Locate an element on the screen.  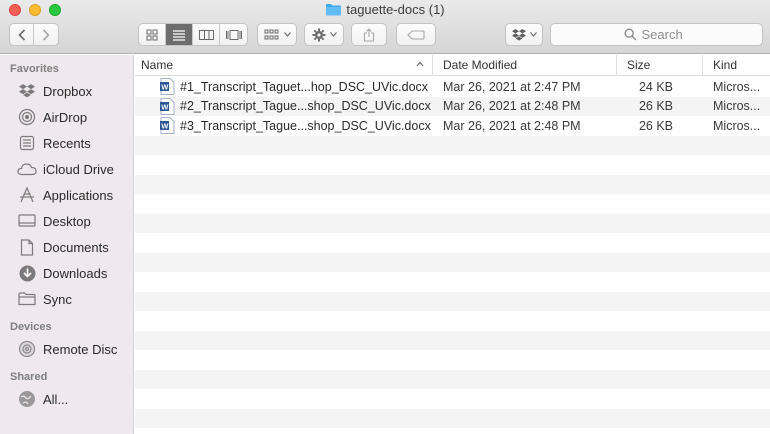
back-button is located at coordinates (22, 34).